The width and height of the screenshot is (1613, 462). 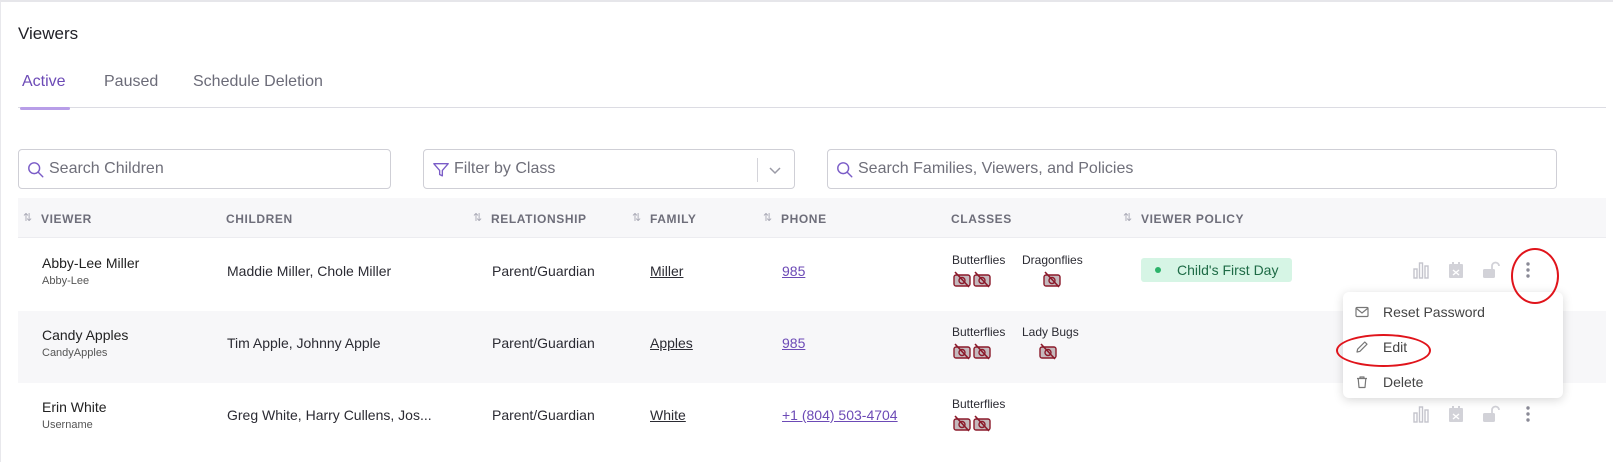 I want to click on column-family: FAMILY, so click(x=673, y=219).